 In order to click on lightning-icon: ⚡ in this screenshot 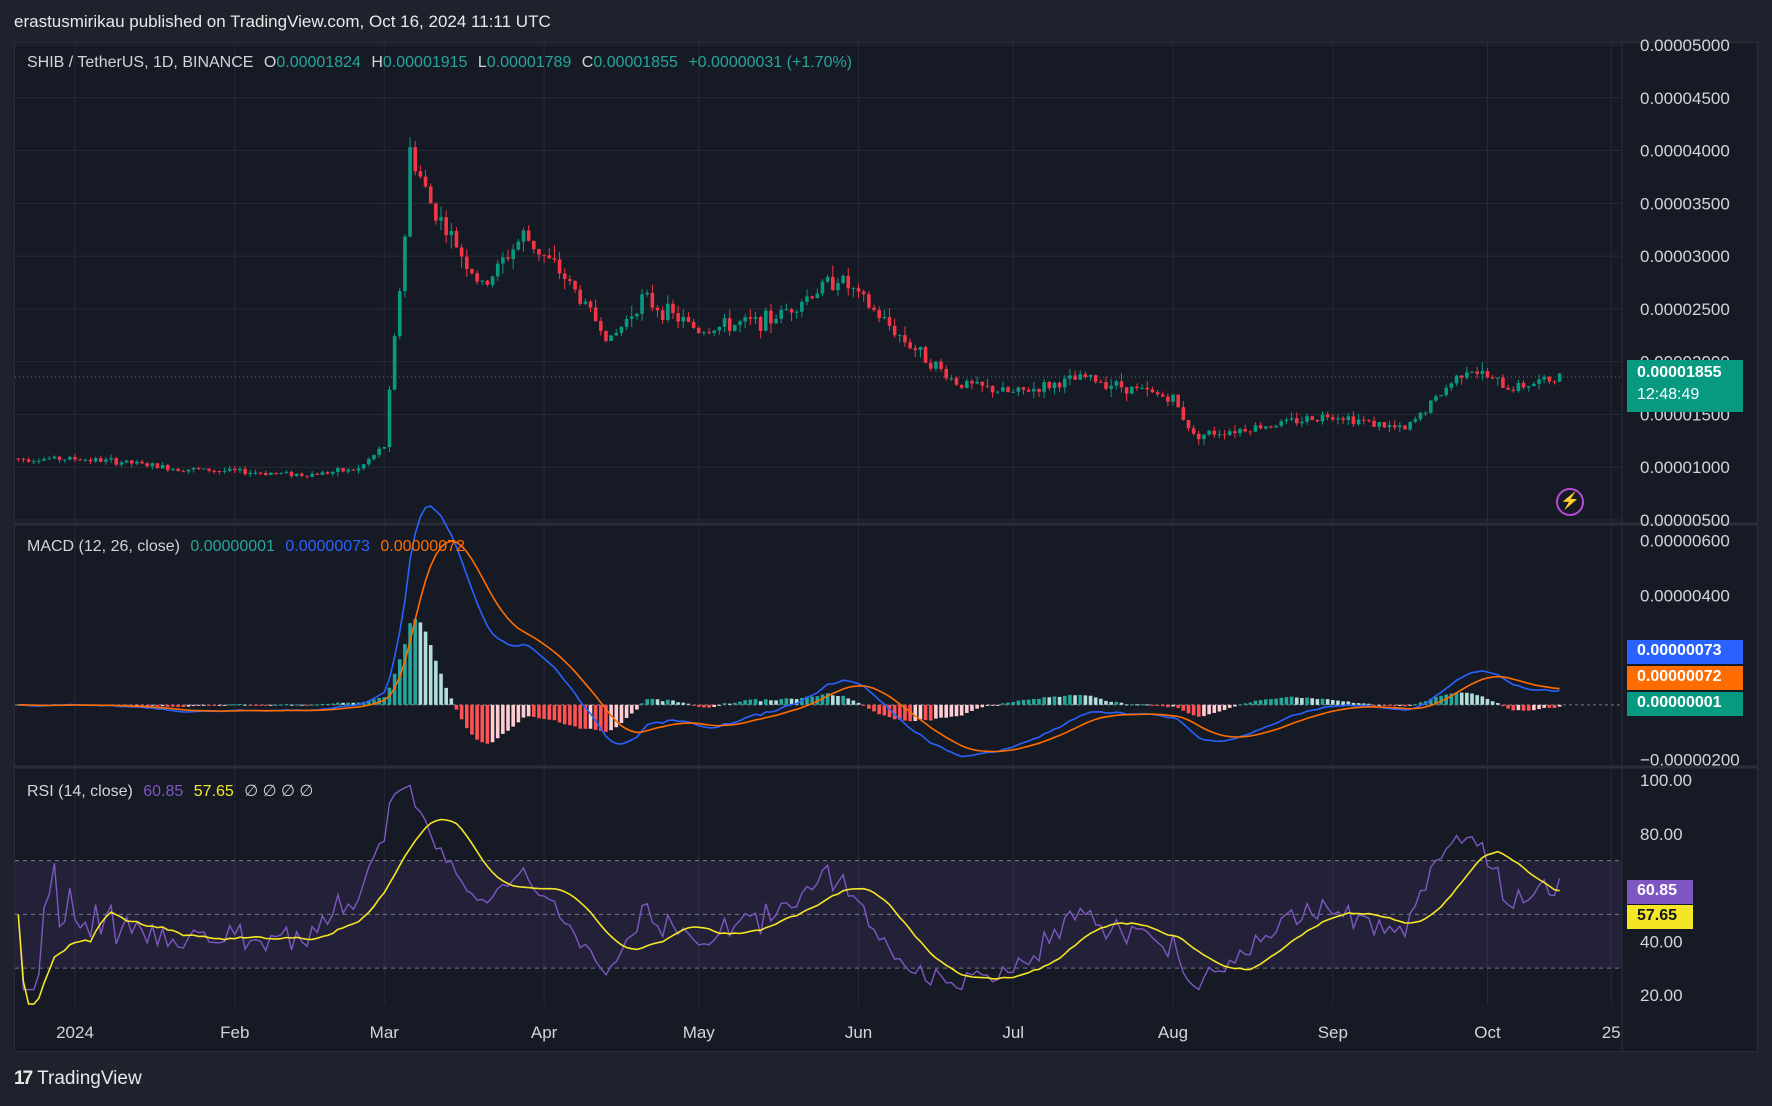, I will do `click(1570, 502)`.